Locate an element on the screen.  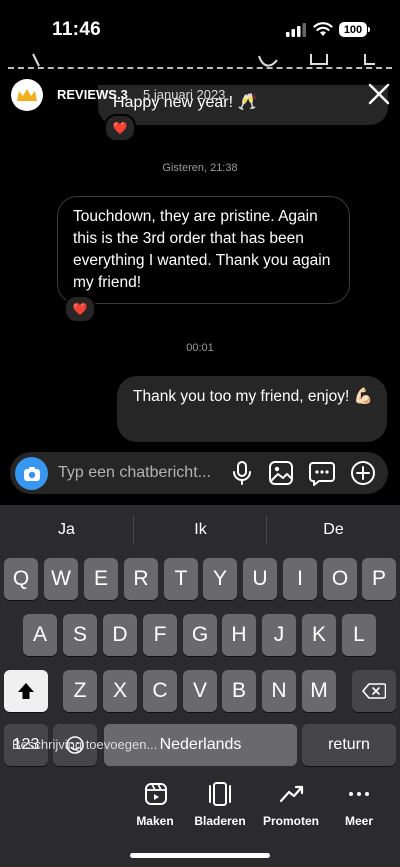
toolbar-create-label: Maken is located at coordinates (155, 821).